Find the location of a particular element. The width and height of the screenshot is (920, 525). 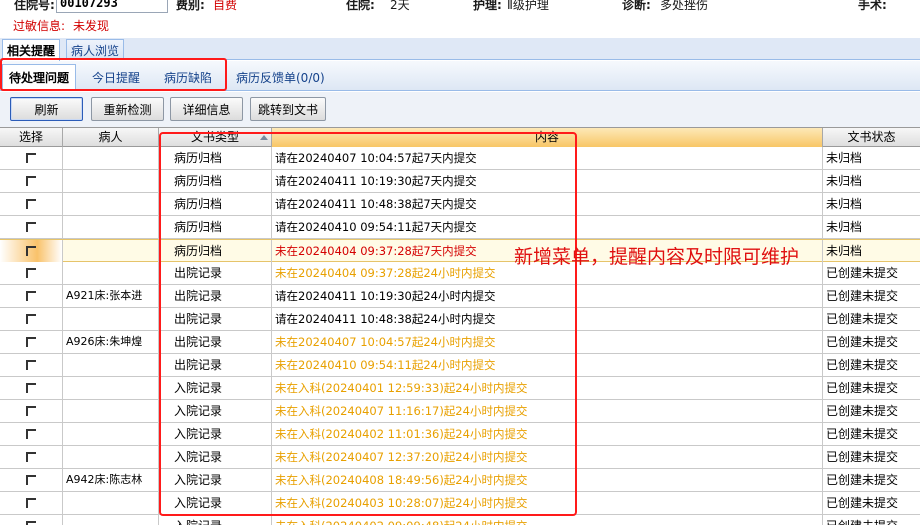

content-cell: 未在入科(20240407 12:37:20)起24小时内提交 is located at coordinates (547, 457).